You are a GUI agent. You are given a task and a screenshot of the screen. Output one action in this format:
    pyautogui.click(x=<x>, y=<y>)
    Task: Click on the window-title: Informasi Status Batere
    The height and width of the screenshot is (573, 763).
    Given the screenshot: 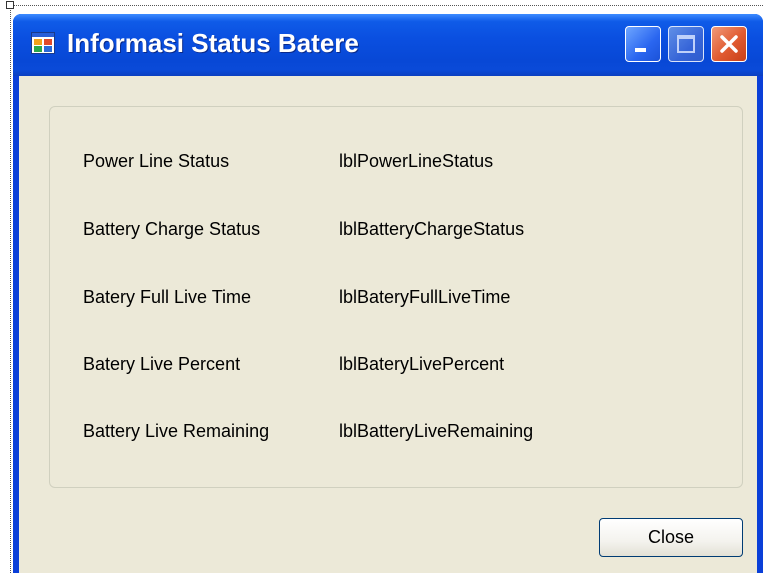 What is the action you would take?
    pyautogui.click(x=213, y=43)
    